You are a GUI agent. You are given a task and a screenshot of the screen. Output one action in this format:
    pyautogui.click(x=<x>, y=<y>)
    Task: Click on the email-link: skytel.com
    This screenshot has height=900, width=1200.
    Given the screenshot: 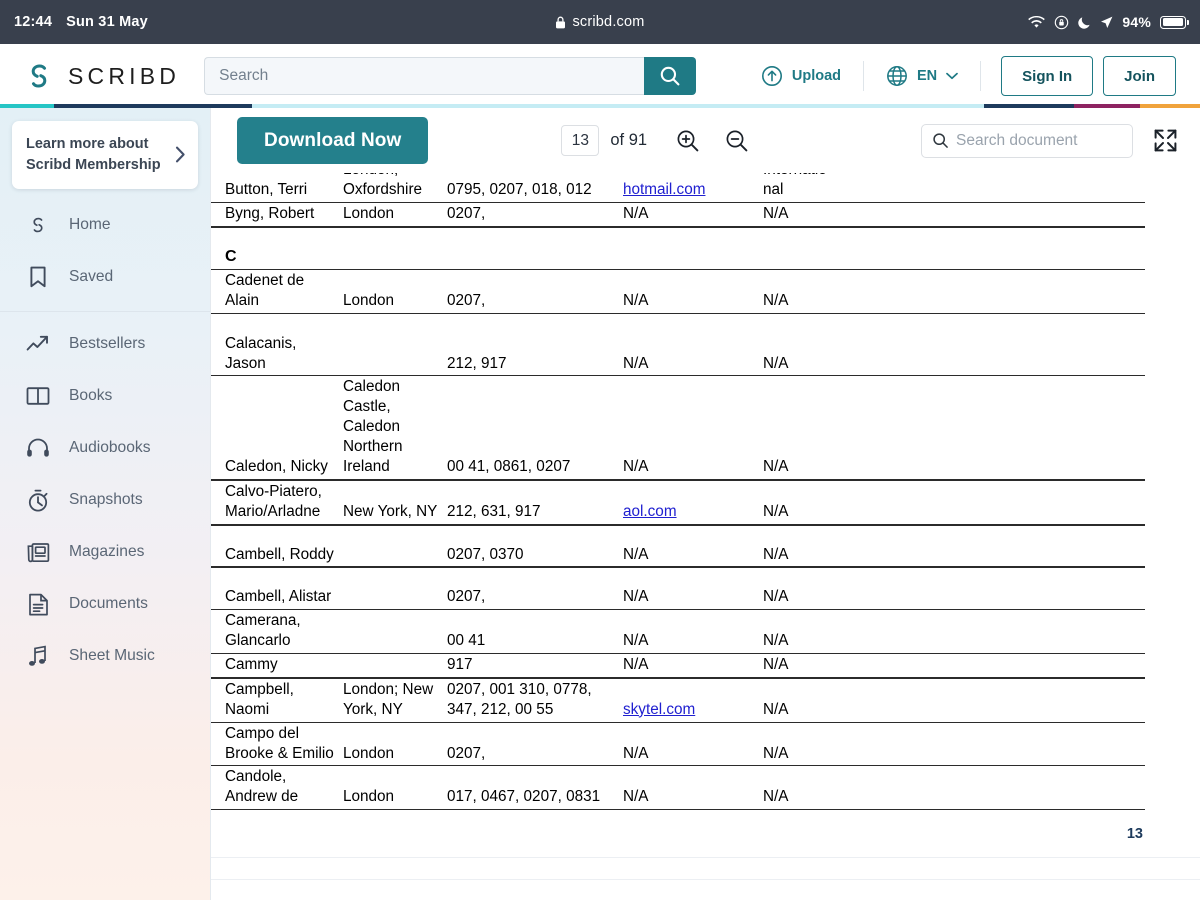 What is the action you would take?
    pyautogui.click(x=659, y=709)
    